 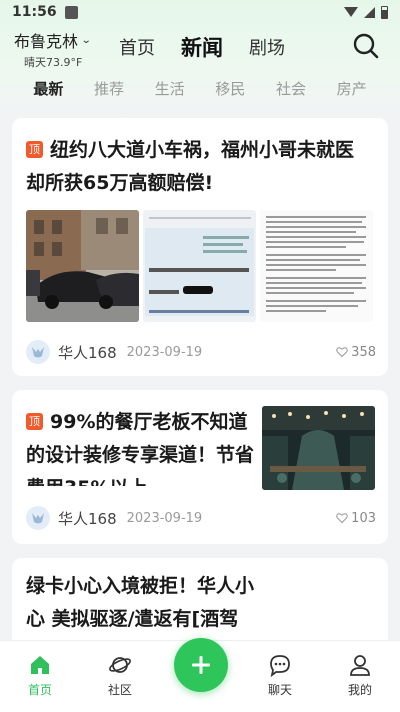 What do you see at coordinates (40, 665) in the screenshot?
I see `home-icon` at bounding box center [40, 665].